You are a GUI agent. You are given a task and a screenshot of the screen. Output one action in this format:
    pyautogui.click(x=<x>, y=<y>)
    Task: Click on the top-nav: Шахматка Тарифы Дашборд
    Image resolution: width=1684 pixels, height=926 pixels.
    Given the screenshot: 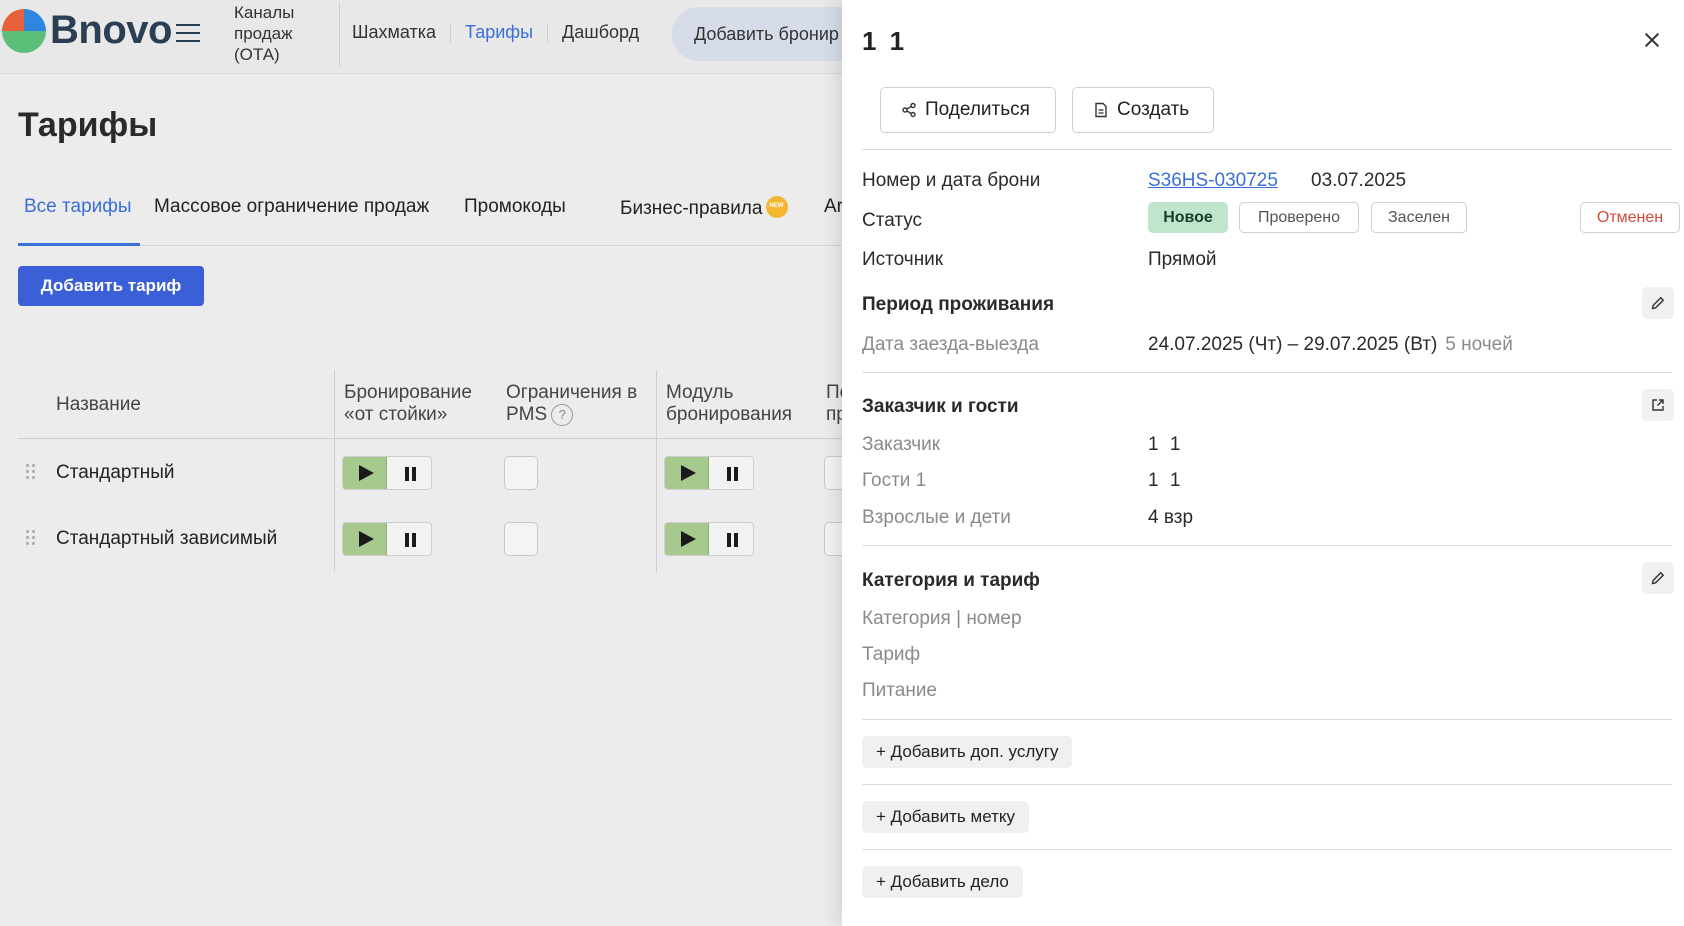 What is the action you would take?
    pyautogui.click(x=502, y=32)
    